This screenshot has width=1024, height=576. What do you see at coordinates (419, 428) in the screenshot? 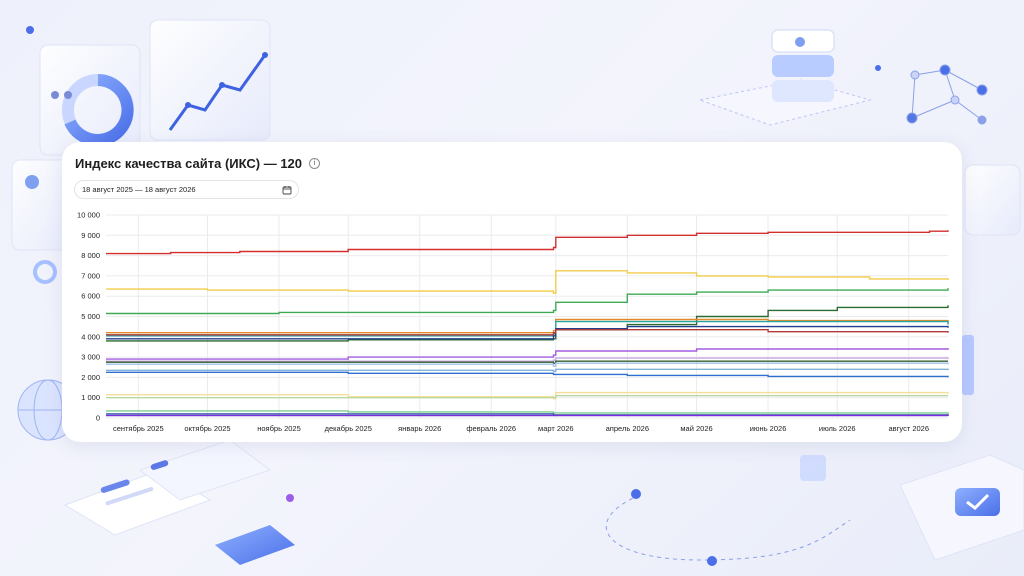
I see `x-tick-label: январь 2026` at bounding box center [419, 428].